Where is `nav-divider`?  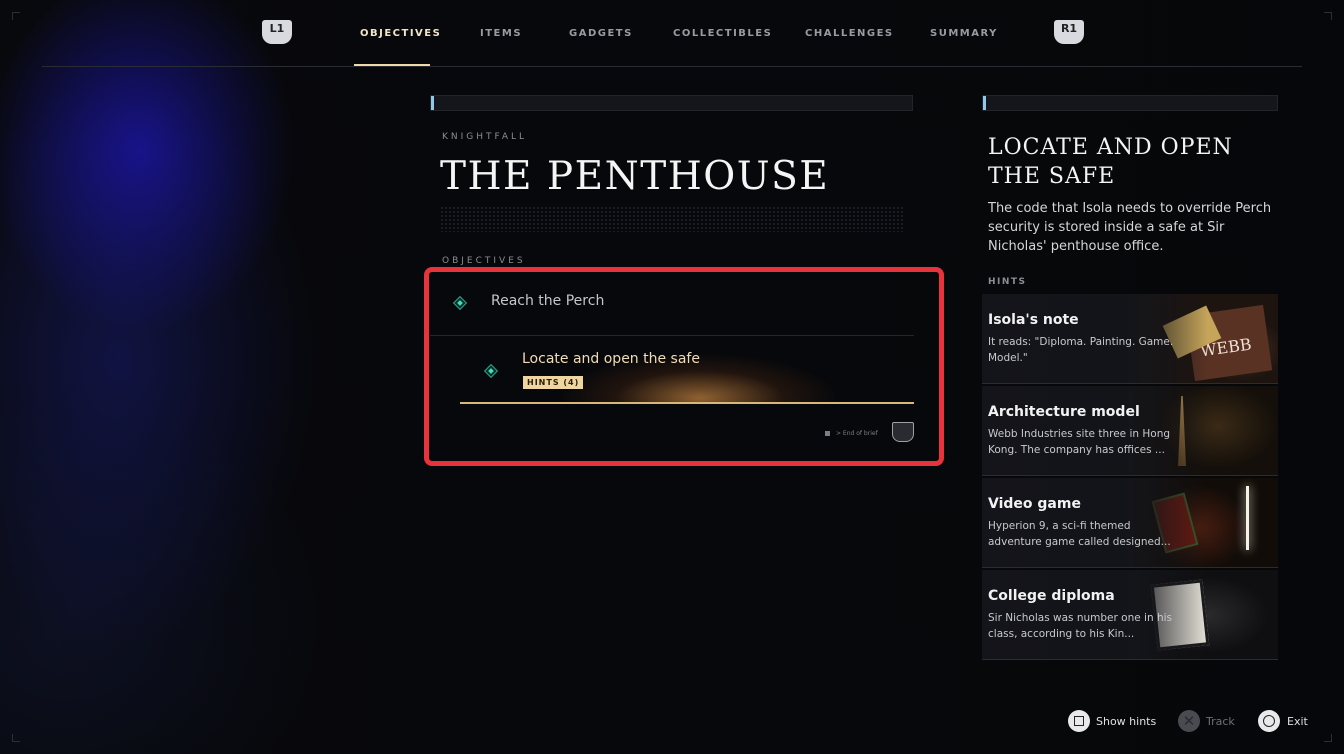 nav-divider is located at coordinates (672, 66).